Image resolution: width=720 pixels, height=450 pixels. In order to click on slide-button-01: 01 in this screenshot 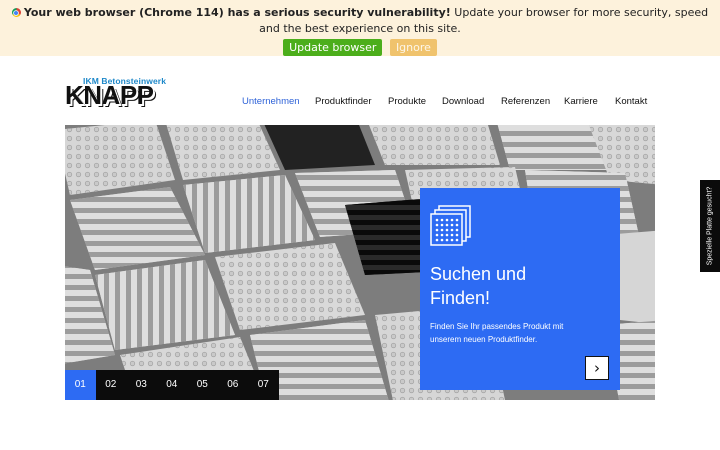, I will do `click(80, 385)`.